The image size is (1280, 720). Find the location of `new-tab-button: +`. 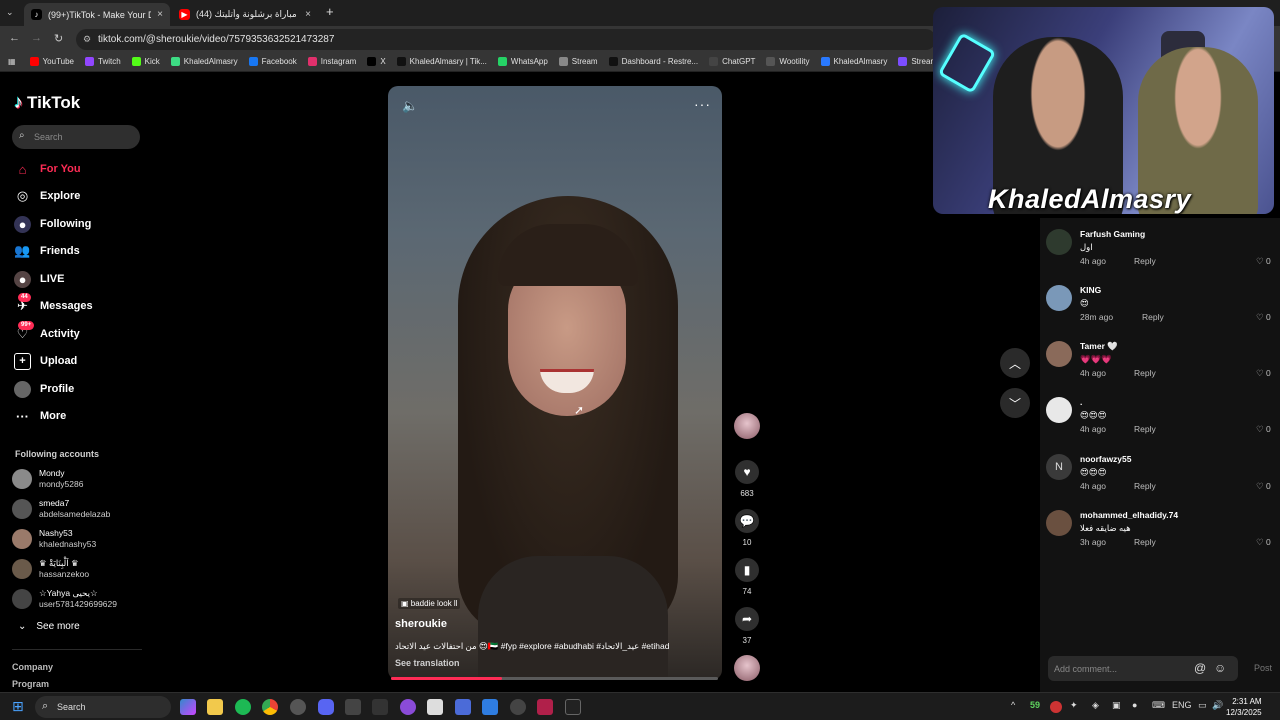

new-tab-button: + is located at coordinates (330, 11).